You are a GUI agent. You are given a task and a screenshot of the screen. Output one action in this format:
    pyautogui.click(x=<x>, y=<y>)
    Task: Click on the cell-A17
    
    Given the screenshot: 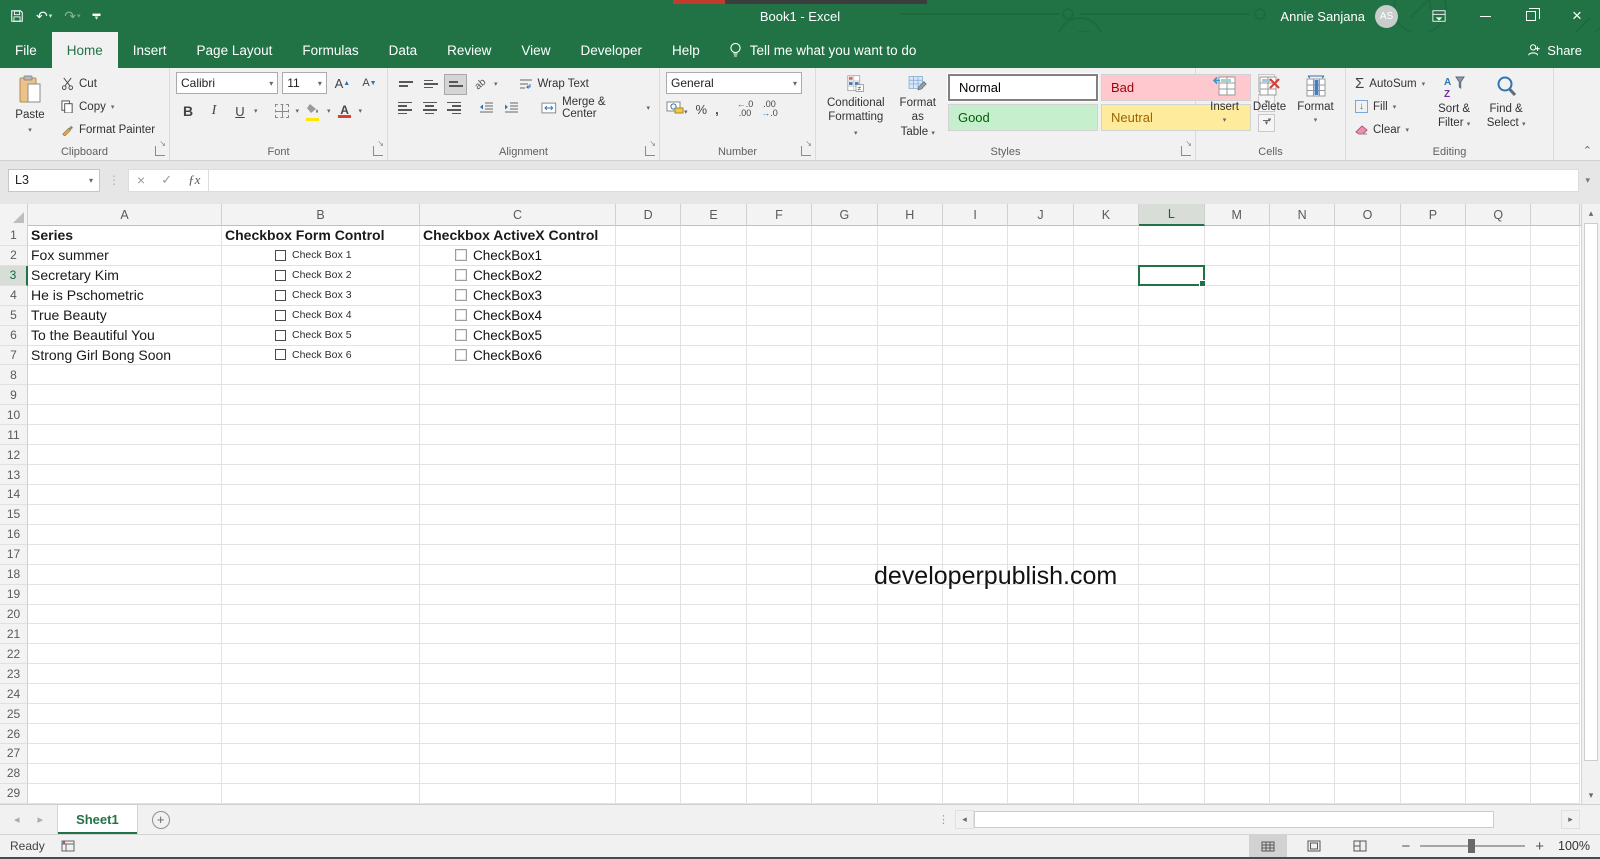 What is the action you would take?
    pyautogui.click(x=125, y=554)
    